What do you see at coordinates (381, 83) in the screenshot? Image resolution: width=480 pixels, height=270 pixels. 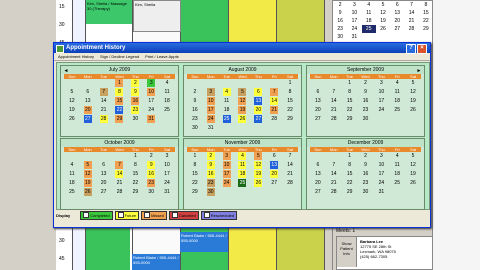 I see `calendar-day: 3` at bounding box center [381, 83].